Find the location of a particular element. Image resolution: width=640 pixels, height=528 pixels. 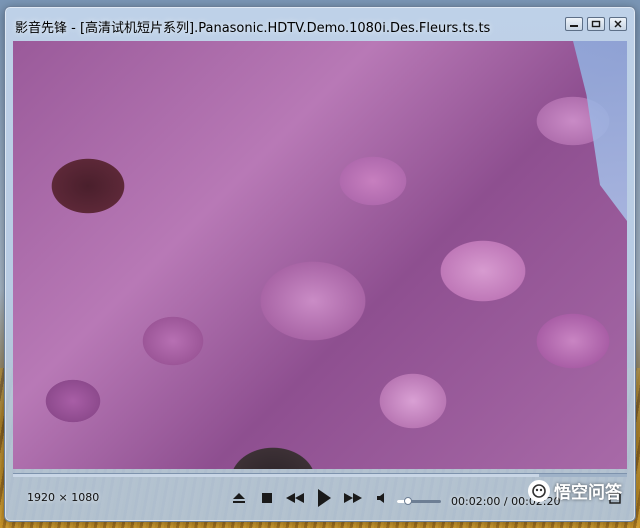

speaker-icon is located at coordinates (380, 498).